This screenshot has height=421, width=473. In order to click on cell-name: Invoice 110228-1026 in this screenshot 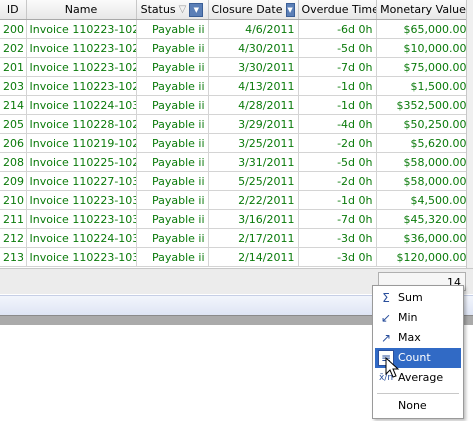, I will do `click(81, 124)`.